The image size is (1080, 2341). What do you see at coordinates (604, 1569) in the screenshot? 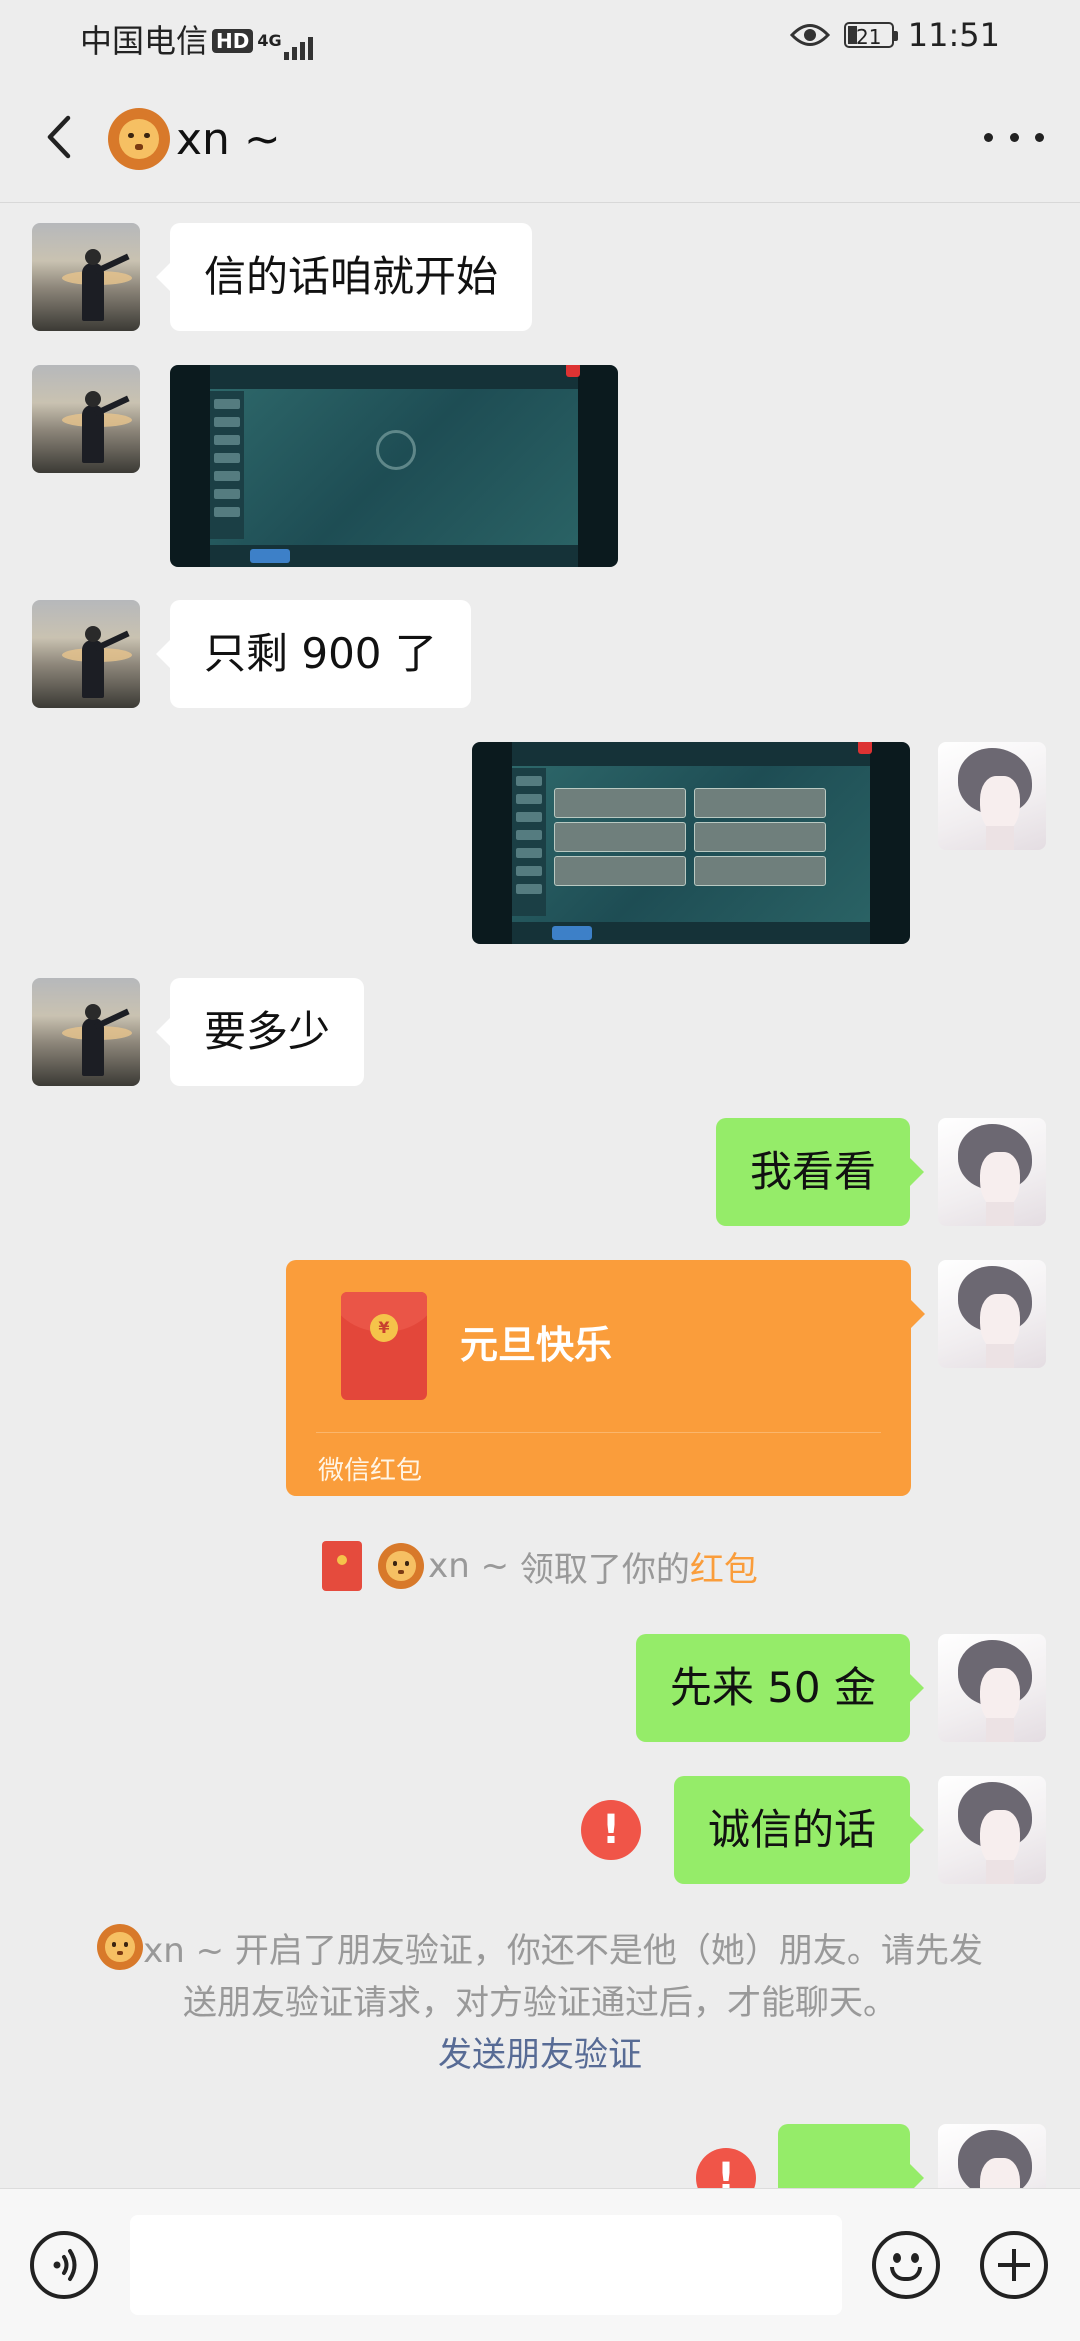
I see `claim-text: 领取了你的` at bounding box center [604, 1569].